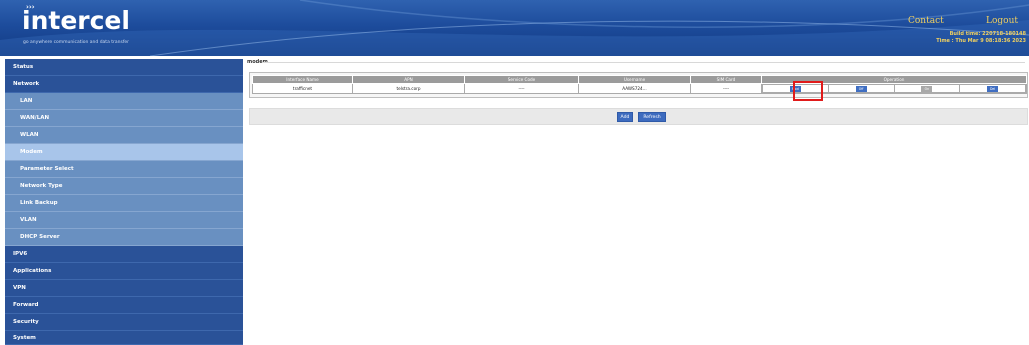 The width and height of the screenshot is (1029, 345). Describe the element at coordinates (408, 88) in the screenshot. I see `cell-apn: telstra.corp` at that location.